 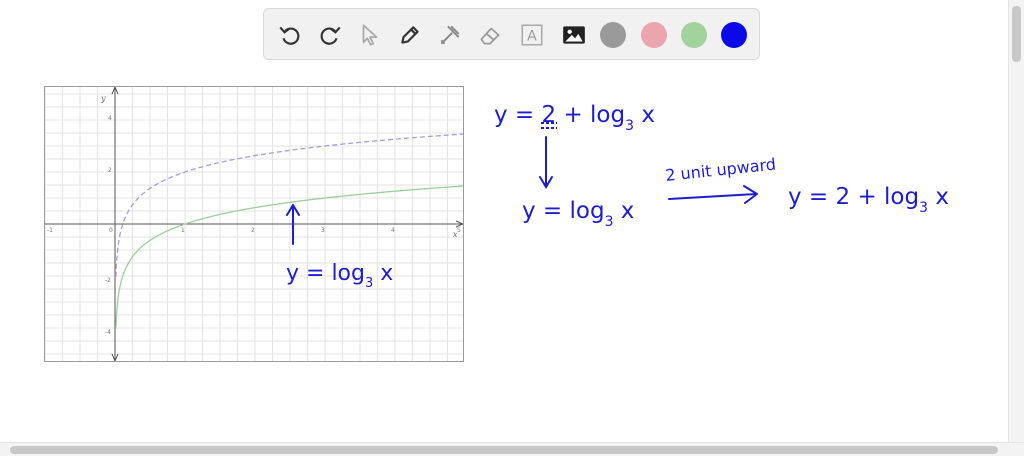 What do you see at coordinates (546, 162) in the screenshot?
I see `down-arrow` at bounding box center [546, 162].